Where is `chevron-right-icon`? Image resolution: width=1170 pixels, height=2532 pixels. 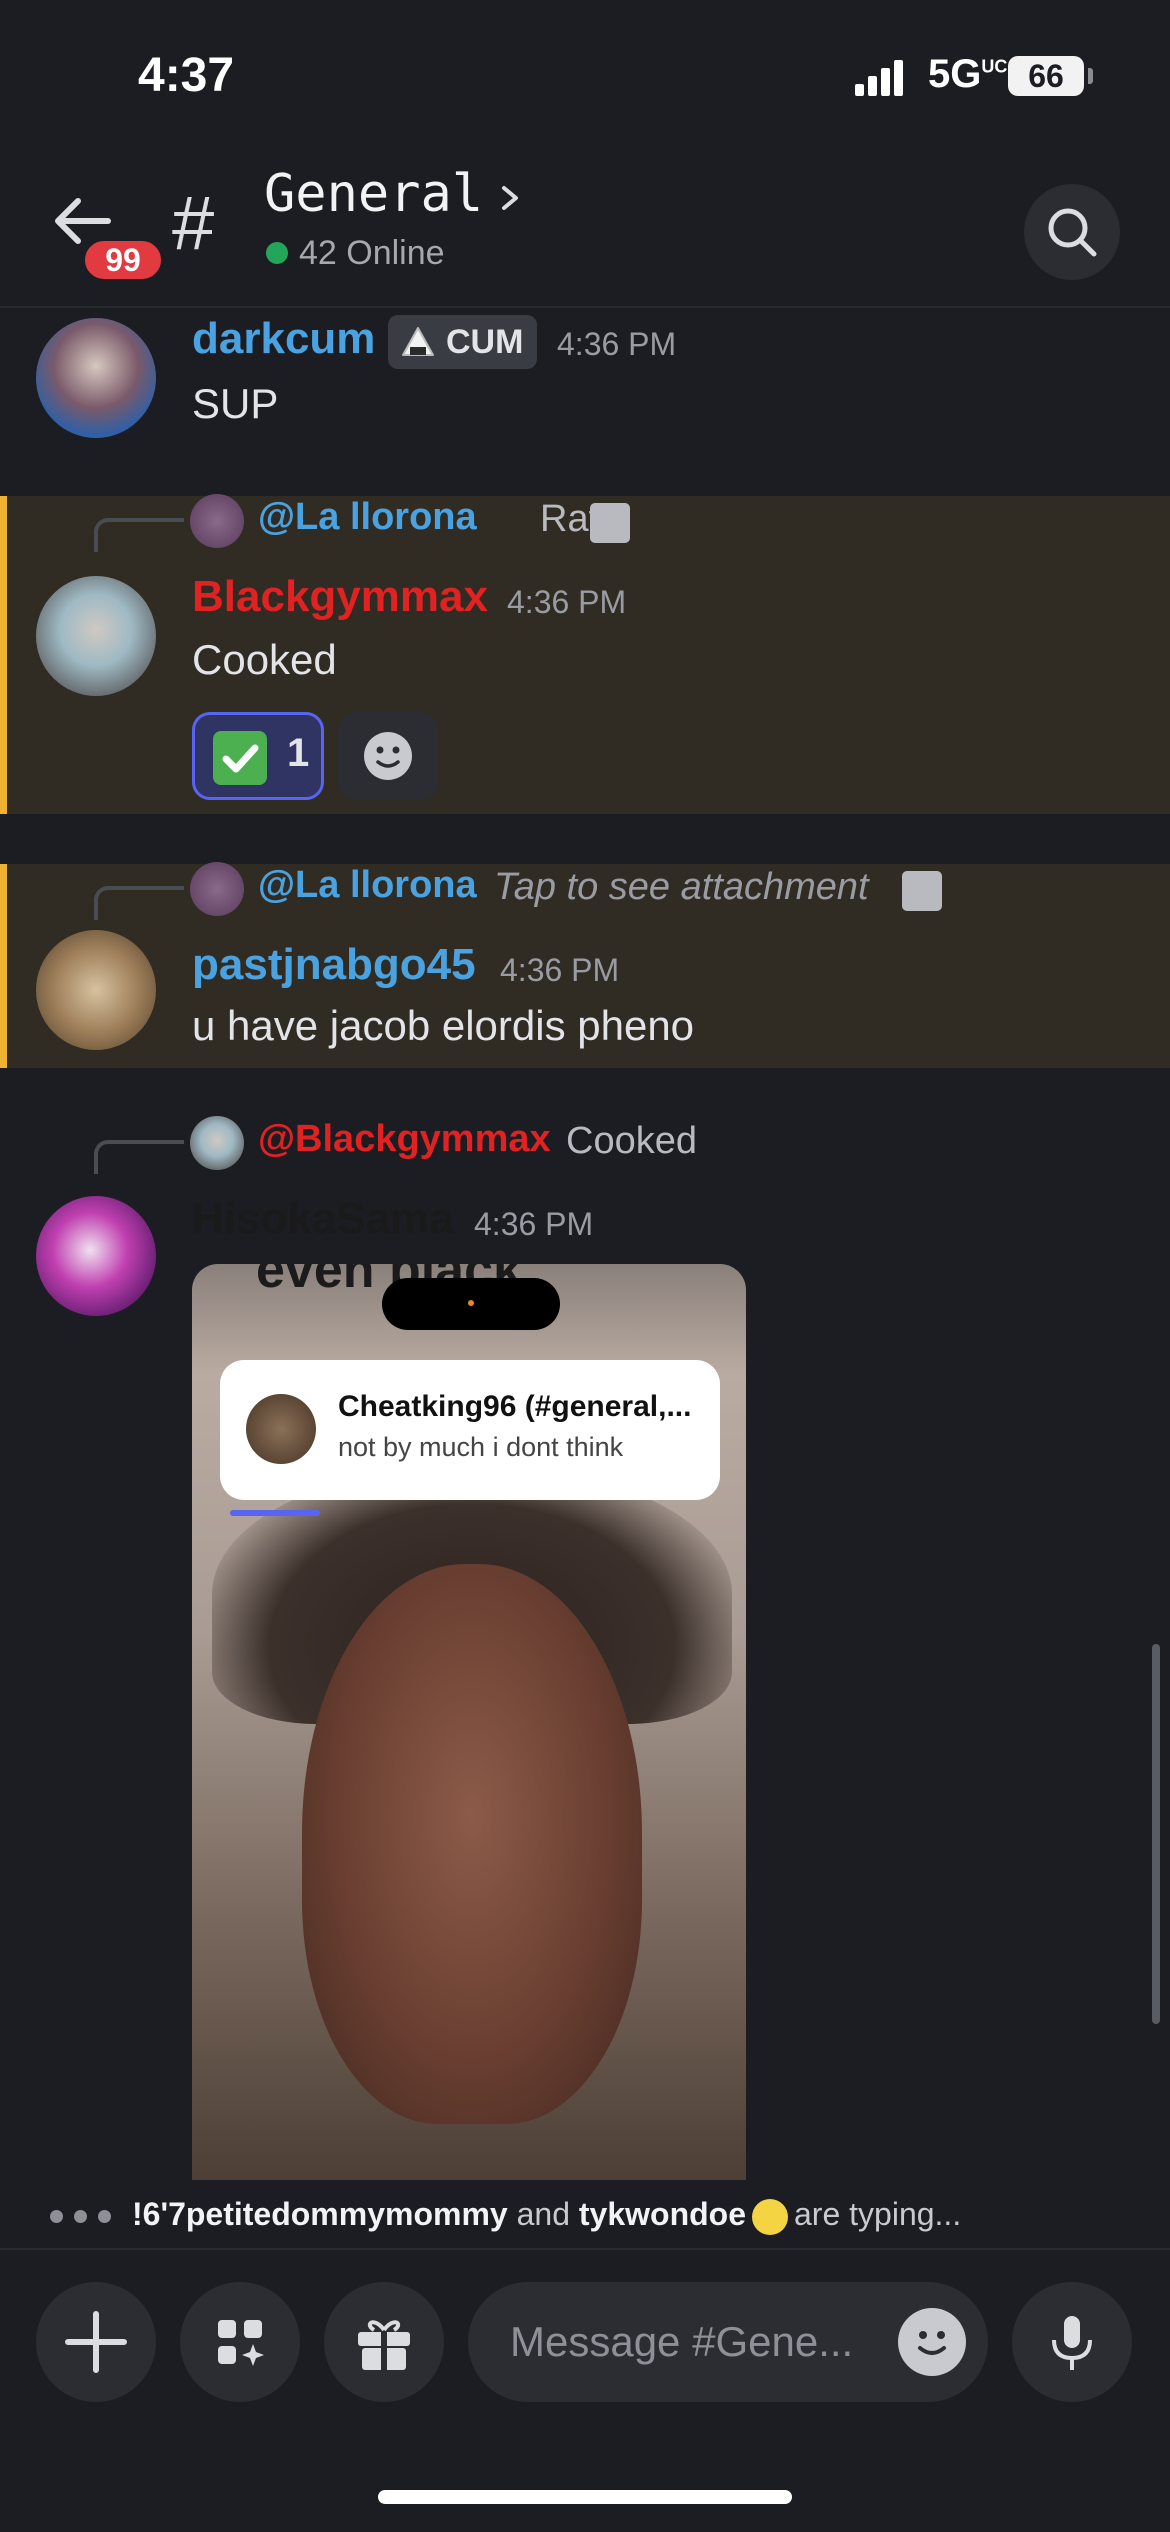
chevron-right-icon is located at coordinates (510, 198).